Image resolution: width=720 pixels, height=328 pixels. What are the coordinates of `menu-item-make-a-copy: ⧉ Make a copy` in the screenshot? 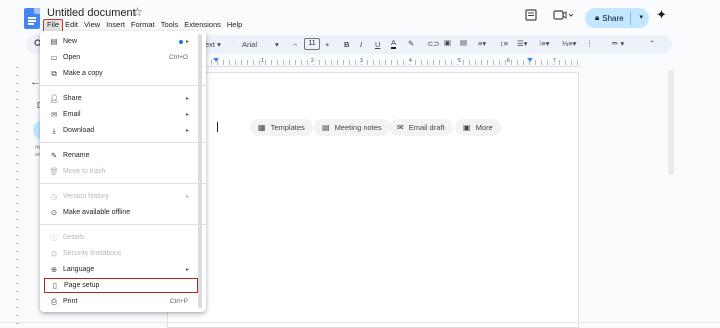 It's located at (123, 73).